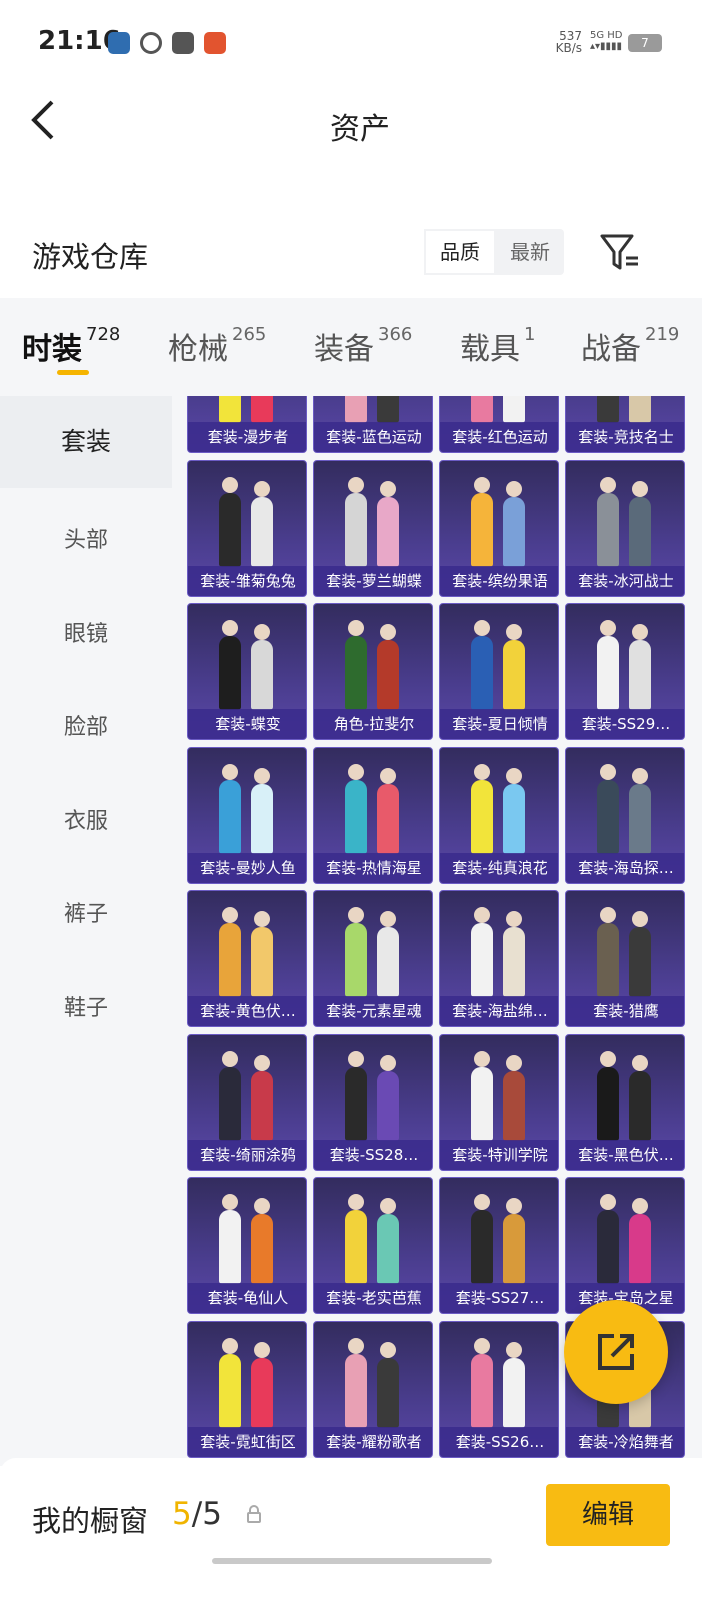 This screenshot has height=1608, width=720. What do you see at coordinates (71, 346) in the screenshot?
I see `tab-fashion: 时装 728` at bounding box center [71, 346].